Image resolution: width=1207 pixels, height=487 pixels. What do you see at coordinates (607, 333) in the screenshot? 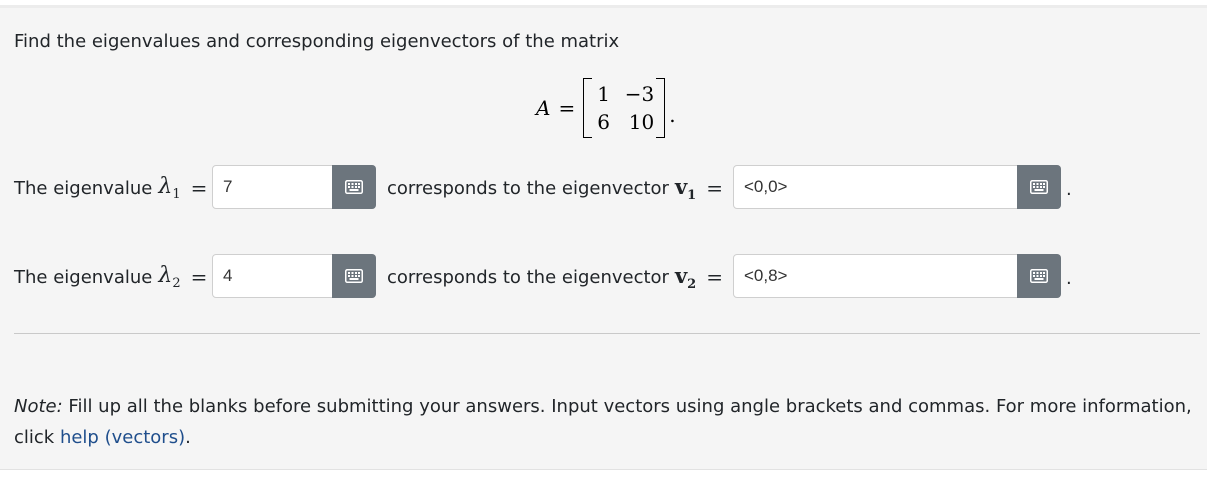
I see `divider` at bounding box center [607, 333].